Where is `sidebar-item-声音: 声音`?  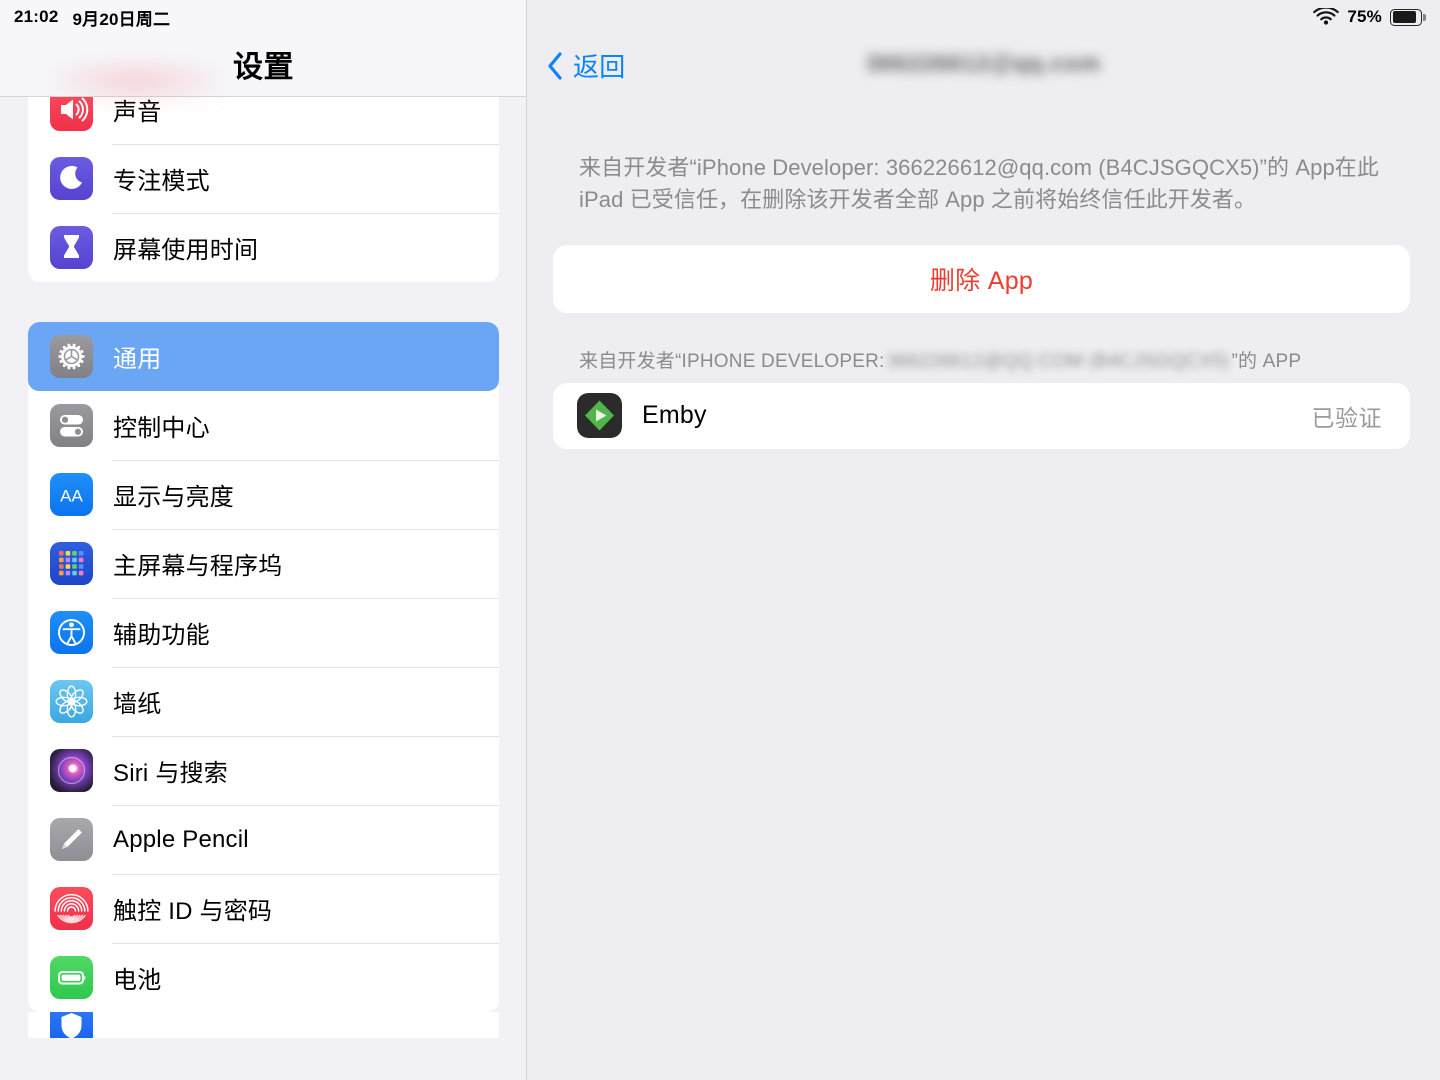
sidebar-item-声音: 声音 is located at coordinates (263, 120).